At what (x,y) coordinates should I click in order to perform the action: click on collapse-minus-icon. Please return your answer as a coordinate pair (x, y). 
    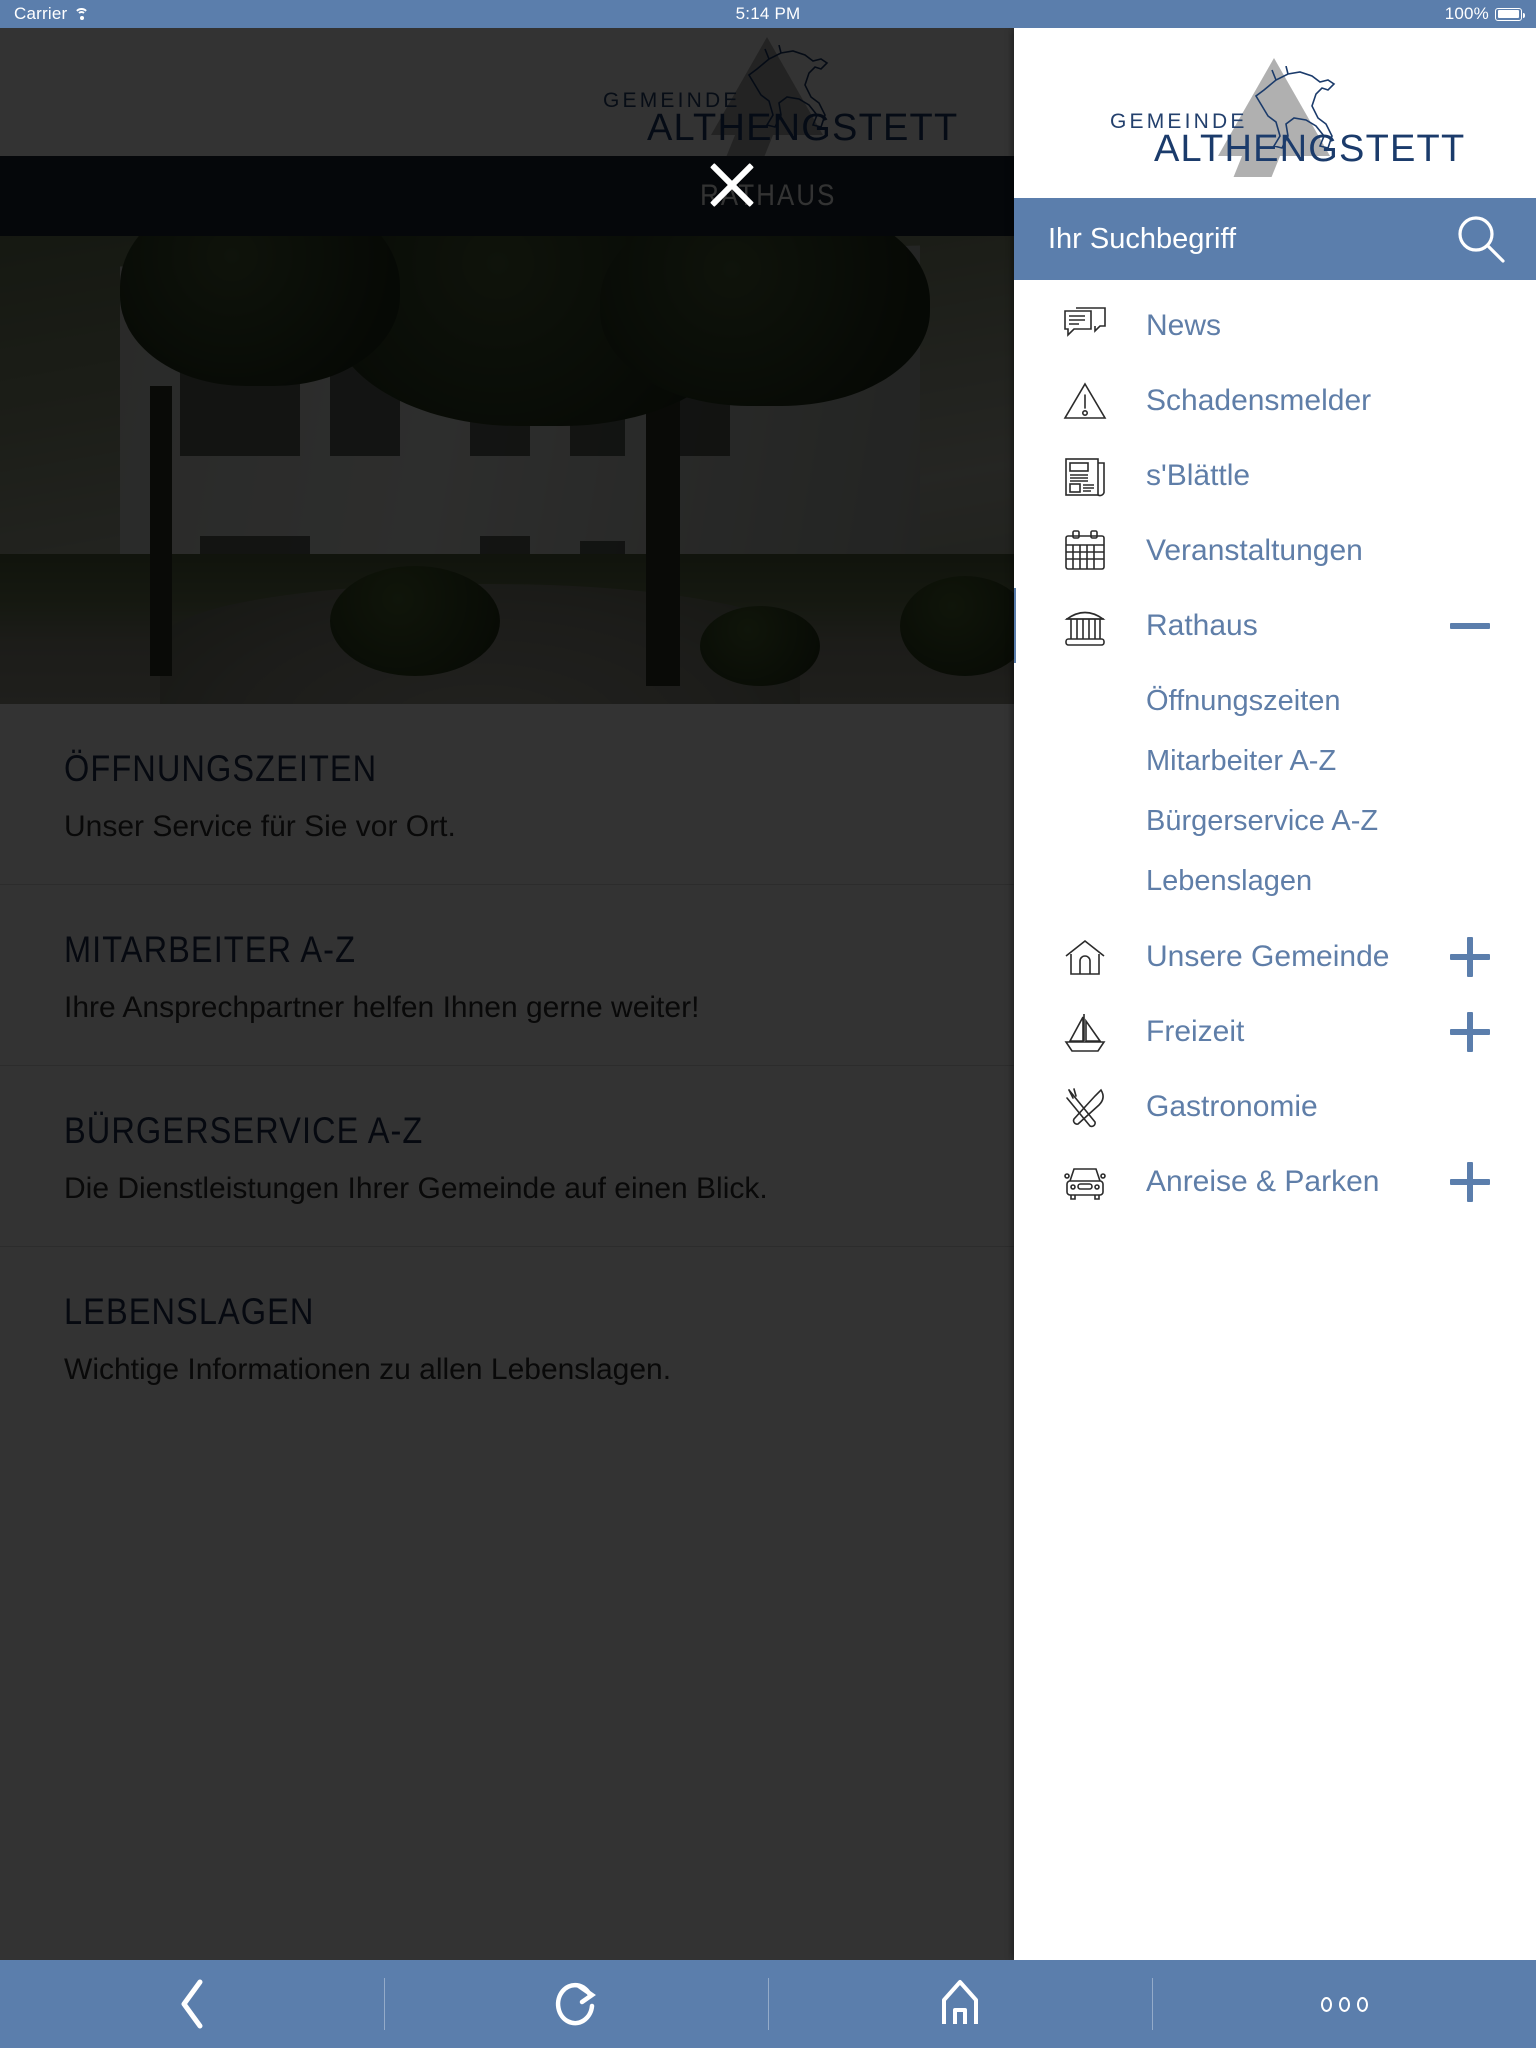
    Looking at the image, I should click on (1470, 626).